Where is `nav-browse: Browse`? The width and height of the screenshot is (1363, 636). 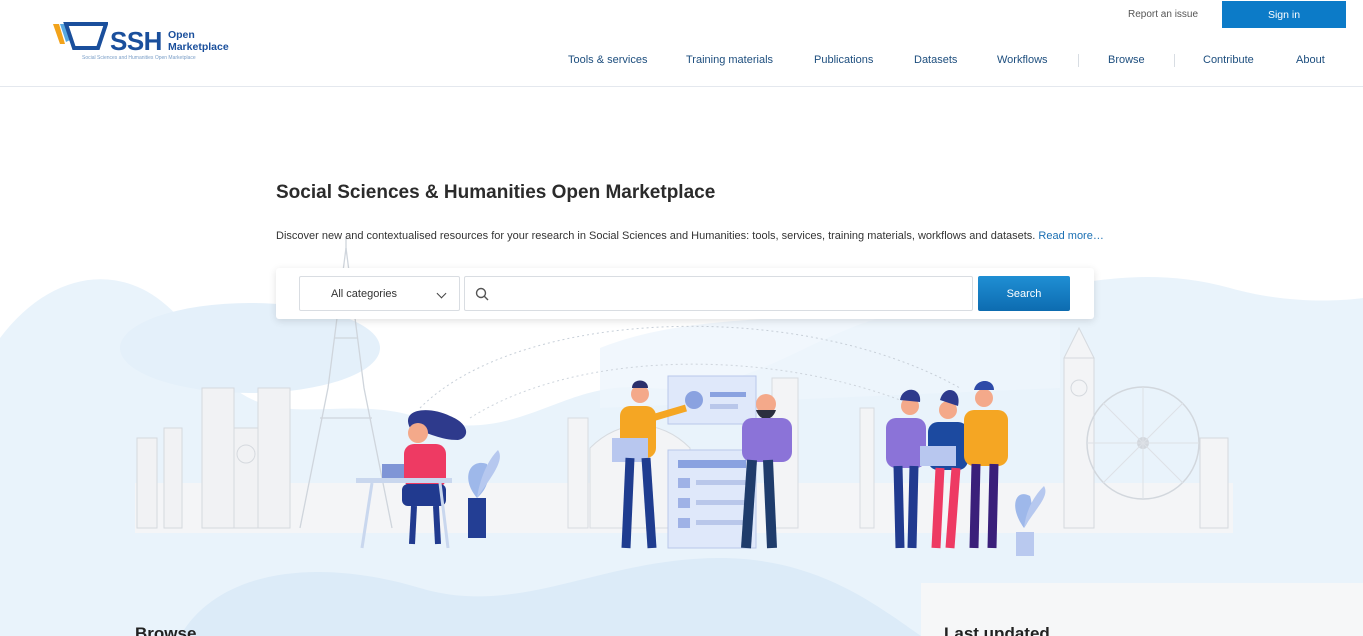
nav-browse: Browse is located at coordinates (1126, 60).